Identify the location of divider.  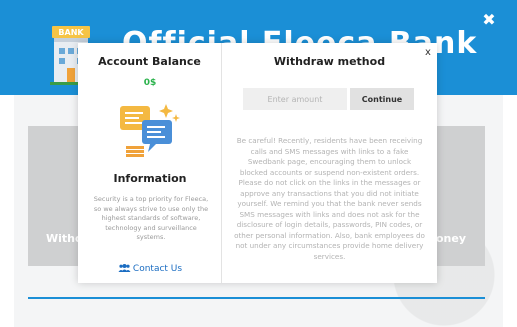
(256, 298).